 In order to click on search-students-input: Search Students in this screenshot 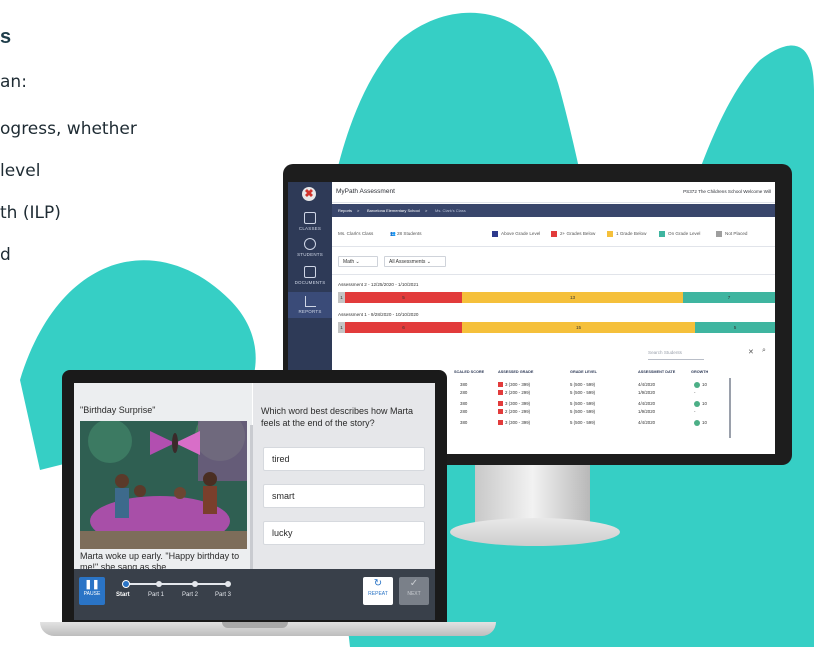, I will do `click(676, 353)`.